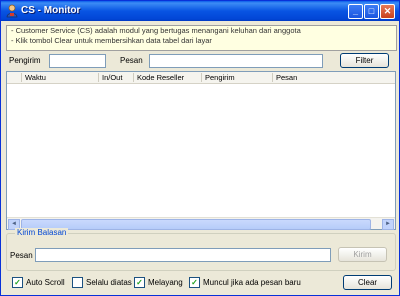 The width and height of the screenshot is (400, 296). Describe the element at coordinates (387, 11) in the screenshot. I see `close-button: ✕` at that location.